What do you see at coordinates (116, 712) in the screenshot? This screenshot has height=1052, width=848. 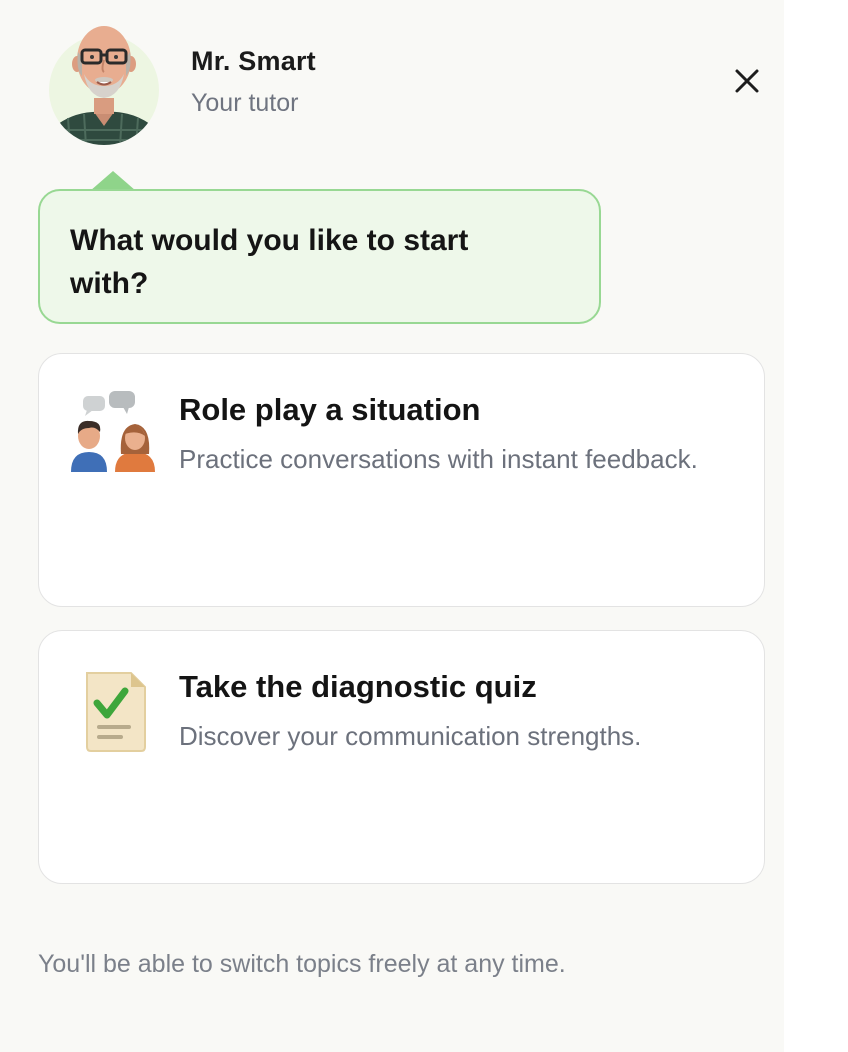 I see `checklist-document-icon` at bounding box center [116, 712].